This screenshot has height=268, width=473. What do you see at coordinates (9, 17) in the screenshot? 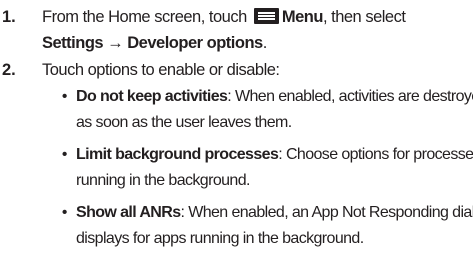
I see `step-number: 1.` at bounding box center [9, 17].